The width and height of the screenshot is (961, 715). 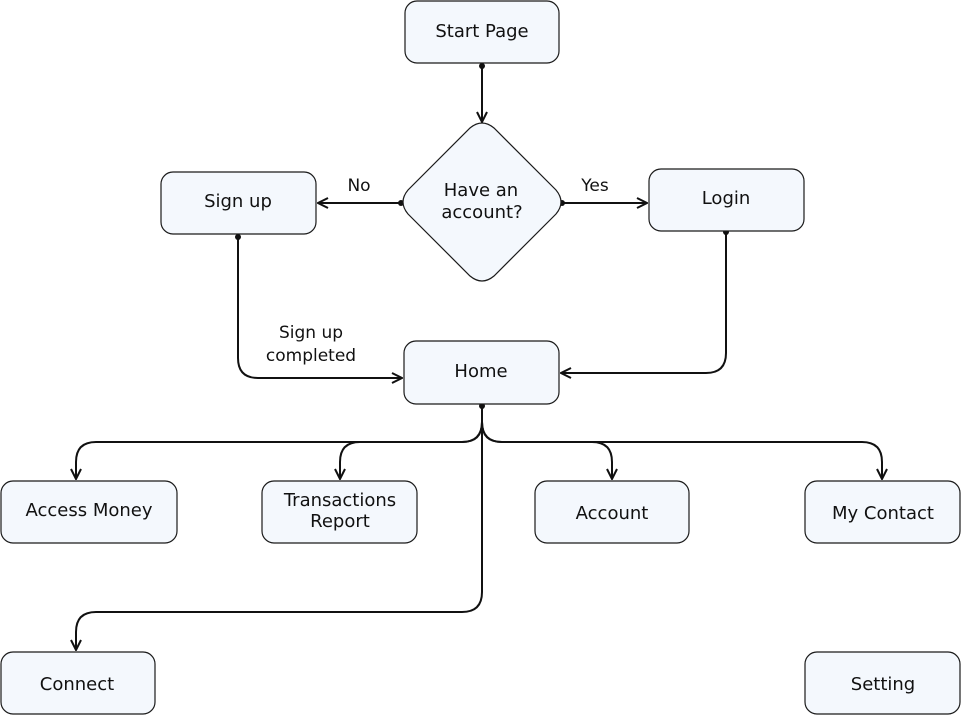 I want to click on node-label: Start Page, so click(x=481, y=31).